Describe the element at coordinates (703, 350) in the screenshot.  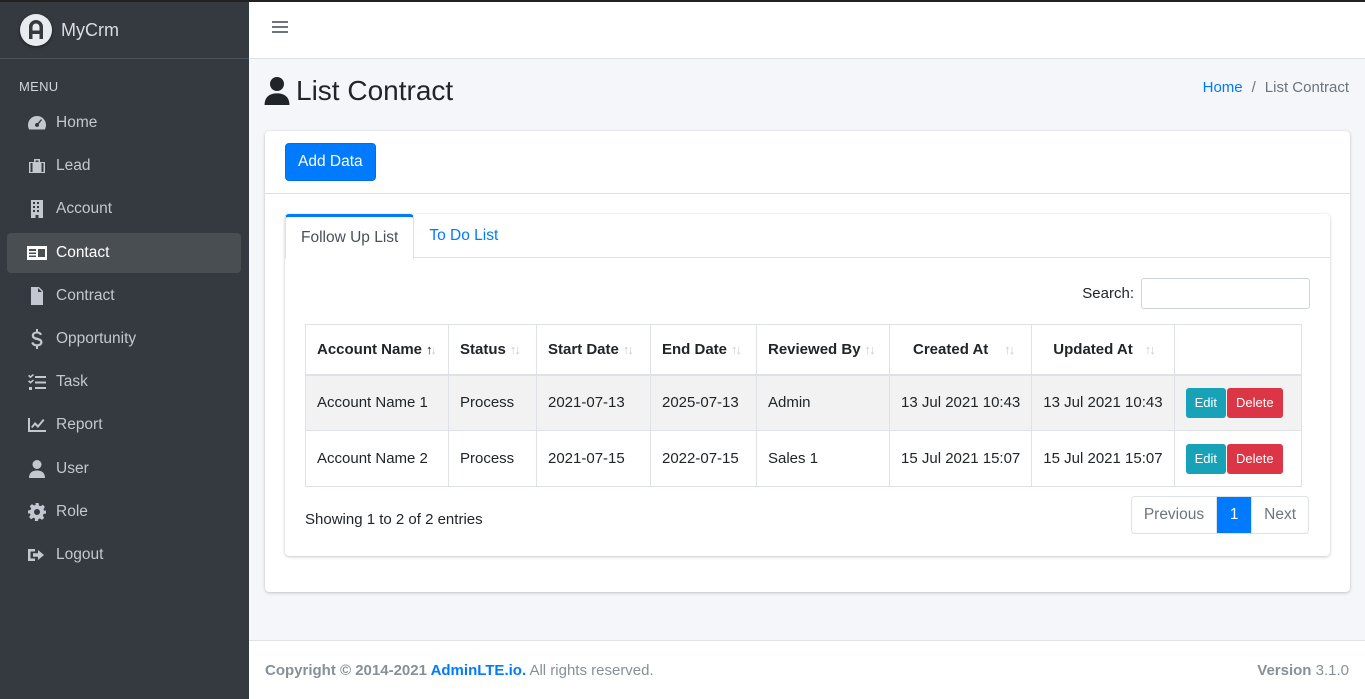
I see `column-end-date: End Date ↑↓` at that location.